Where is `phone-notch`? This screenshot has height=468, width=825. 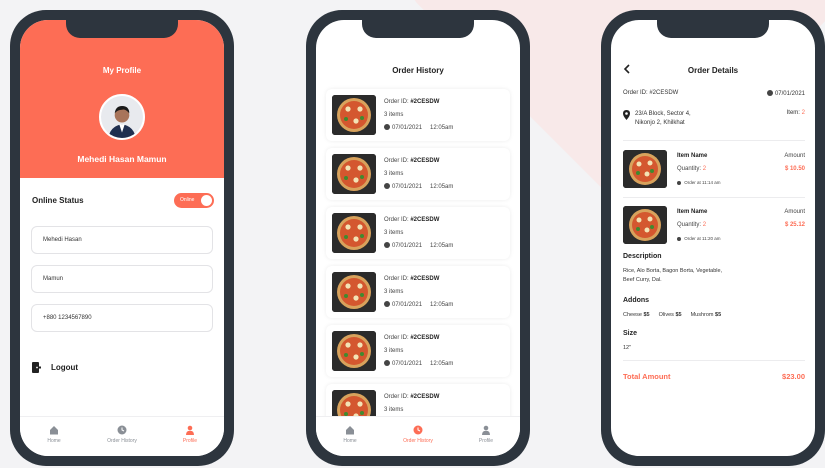
phone-notch is located at coordinates (713, 29).